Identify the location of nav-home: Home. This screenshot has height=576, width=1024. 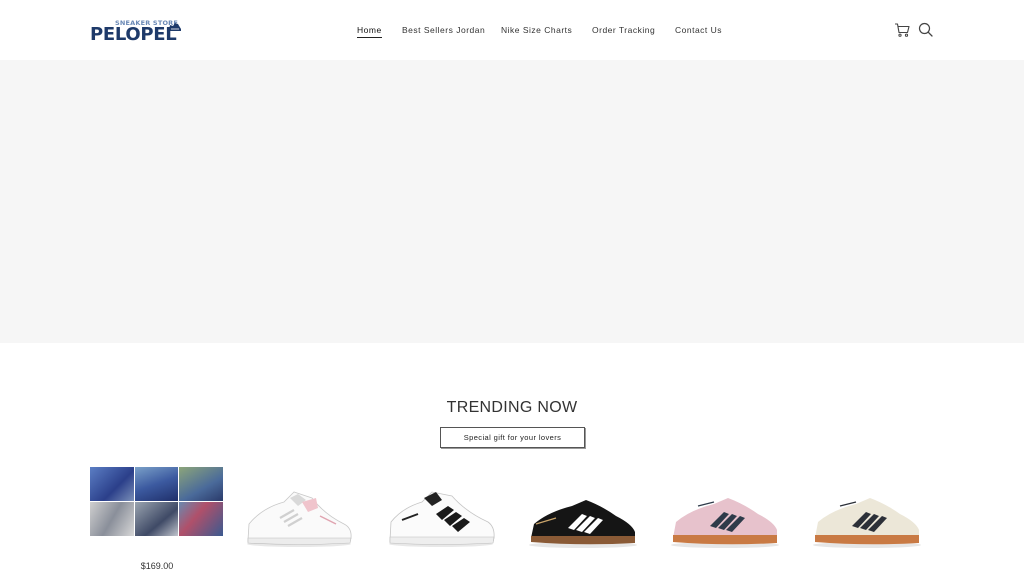
(369, 31).